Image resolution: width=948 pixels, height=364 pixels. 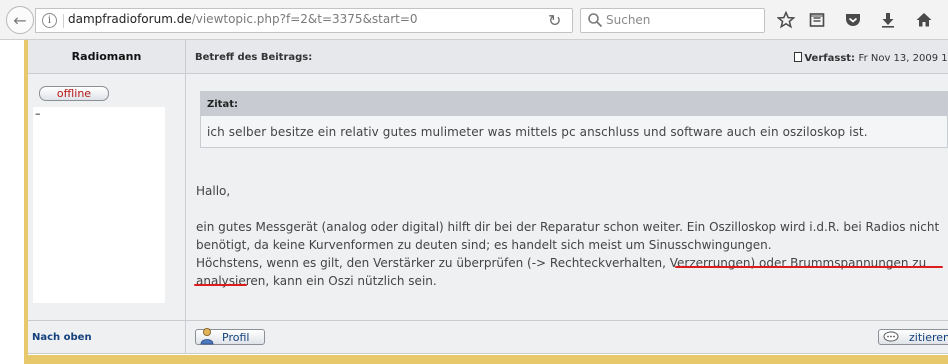 What do you see at coordinates (213, 191) in the screenshot?
I see `message-greeting: Hallo,` at bounding box center [213, 191].